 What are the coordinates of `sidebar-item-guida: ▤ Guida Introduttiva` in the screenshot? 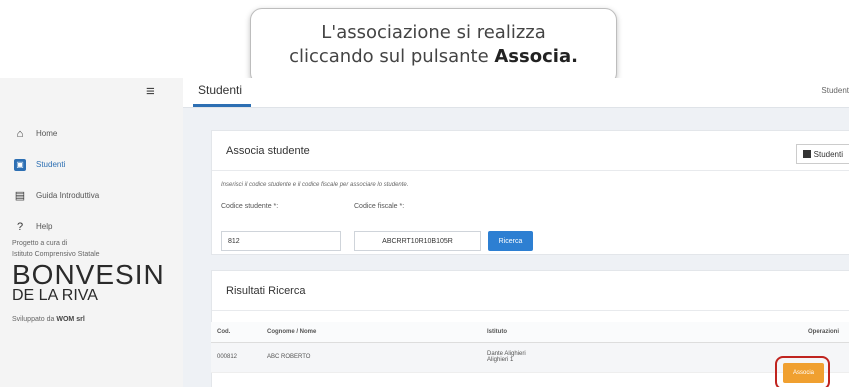 It's located at (96, 195).